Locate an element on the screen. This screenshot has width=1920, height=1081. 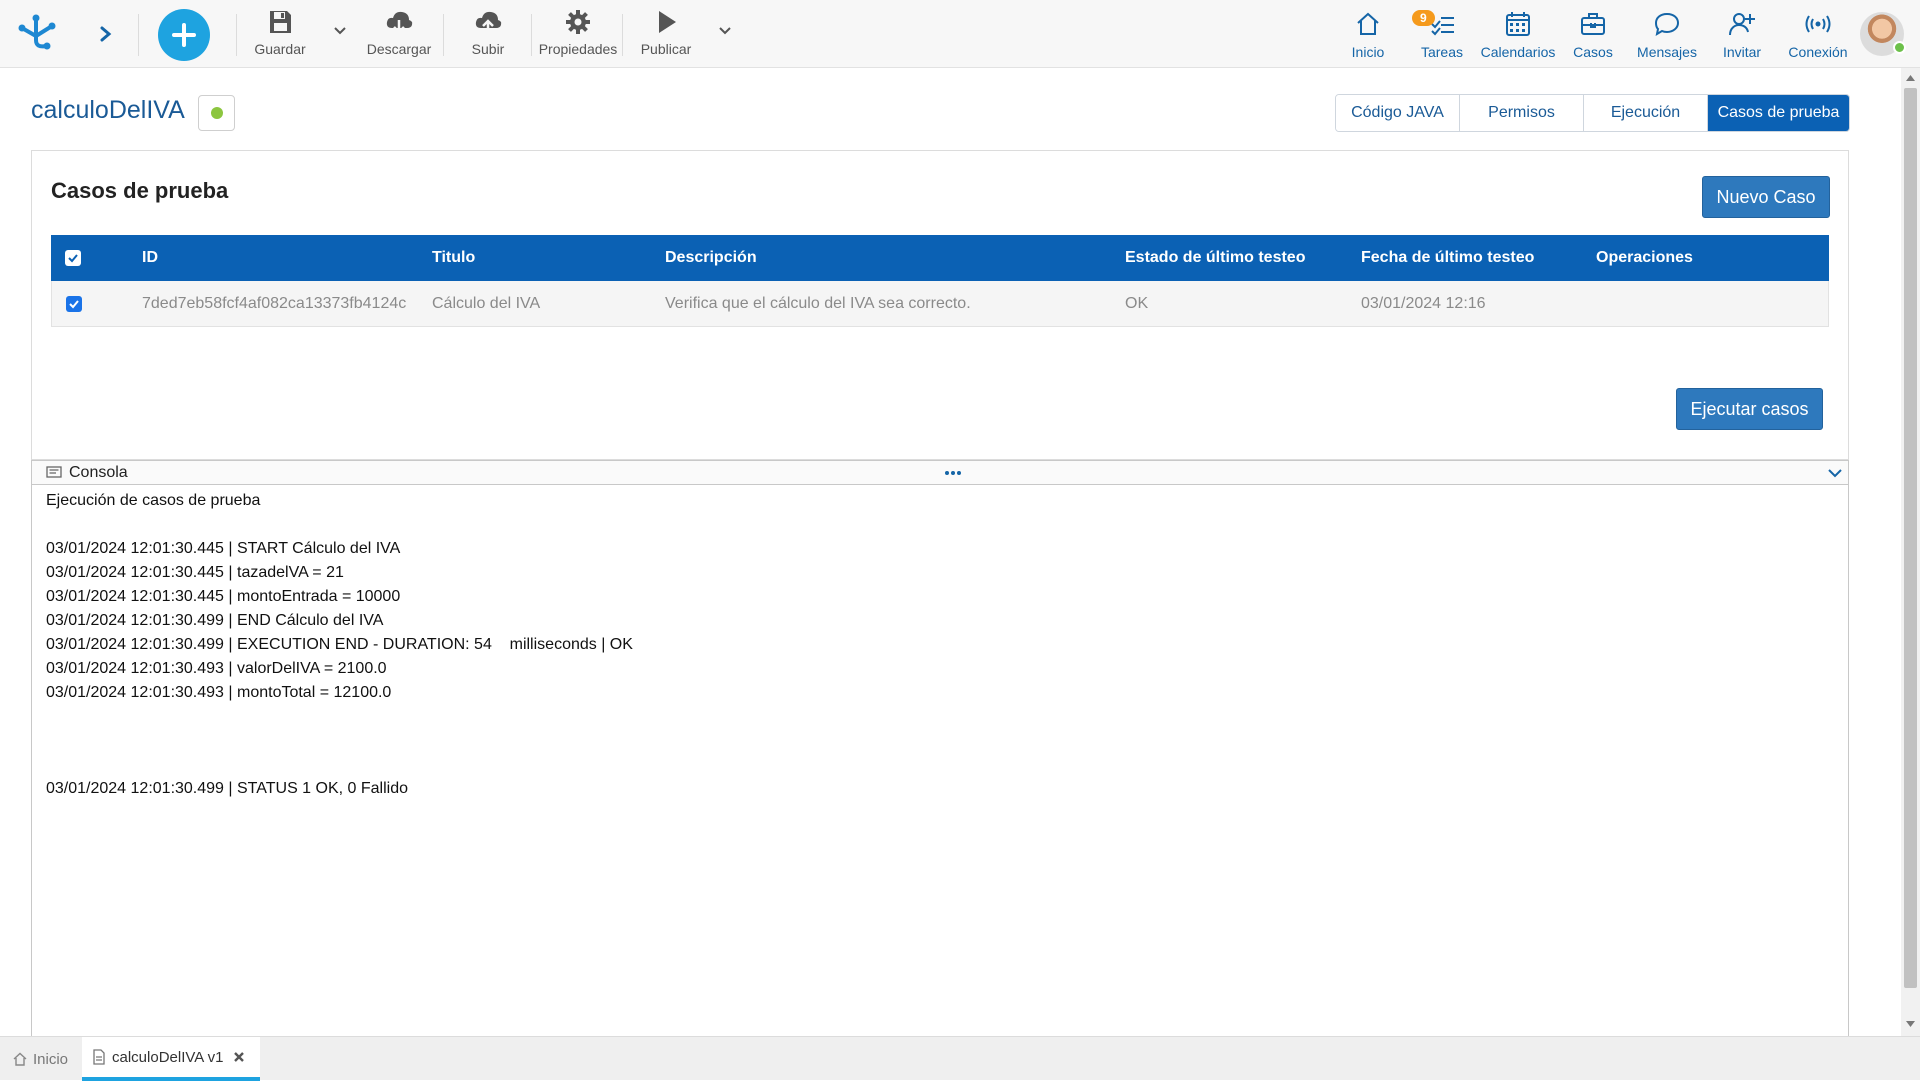
console-line: Ejecución de casos de prueba is located at coordinates (153, 500).